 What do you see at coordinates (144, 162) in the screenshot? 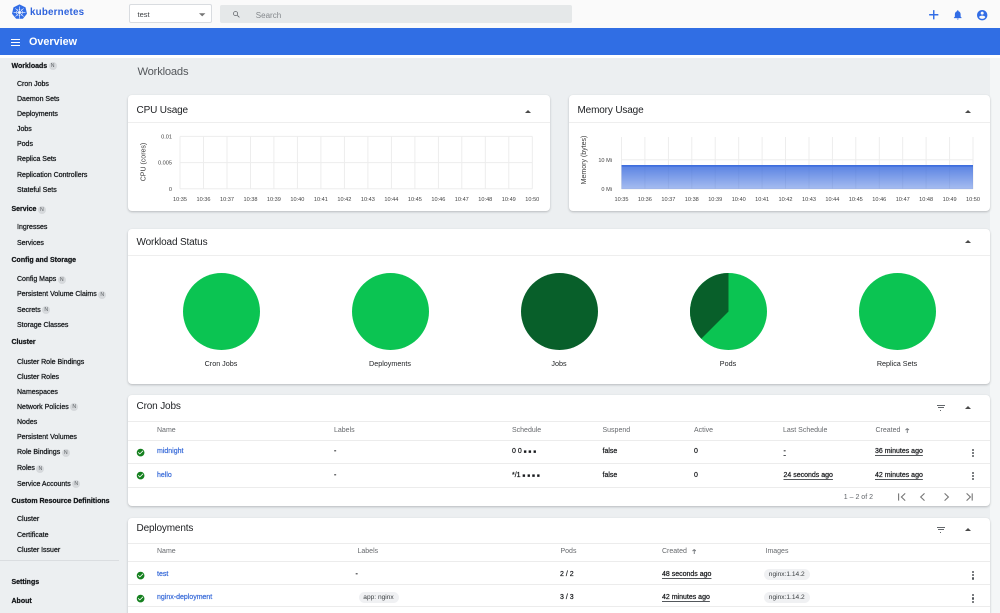
I see `svg-text: CPU (cores)` at bounding box center [144, 162].